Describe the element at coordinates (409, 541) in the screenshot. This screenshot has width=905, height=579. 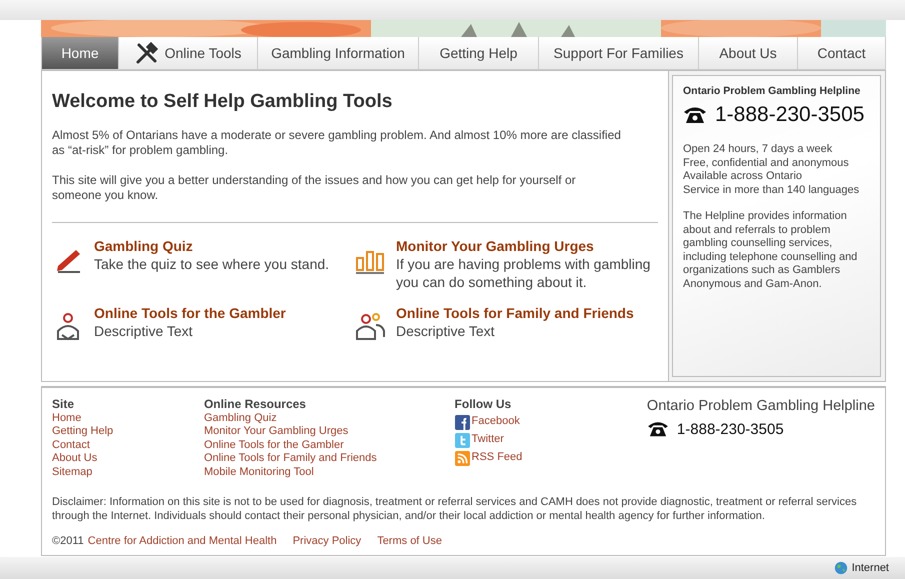
I see `footer-link: Terms of Use` at that location.